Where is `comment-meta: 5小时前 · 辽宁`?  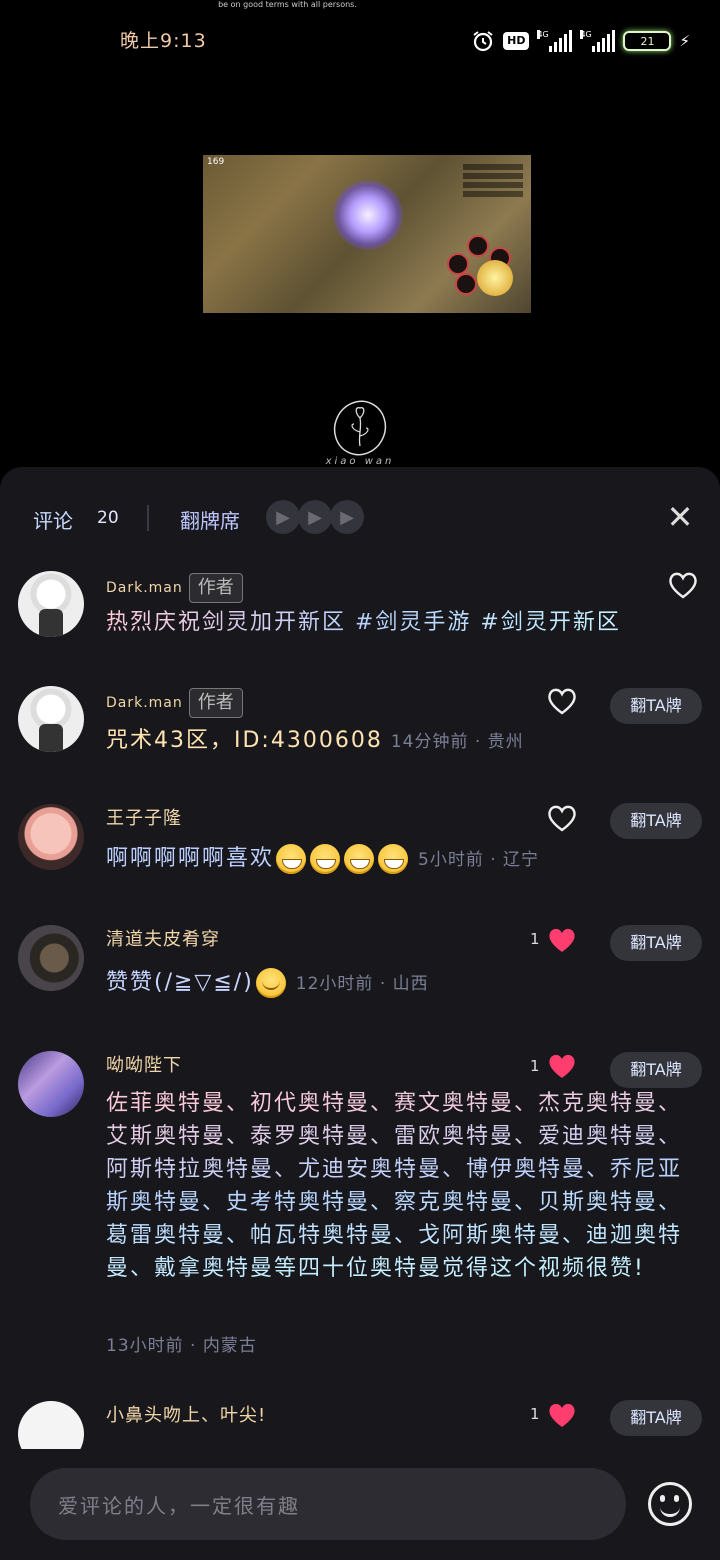
comment-meta: 5小时前 · 辽宁 is located at coordinates (479, 860).